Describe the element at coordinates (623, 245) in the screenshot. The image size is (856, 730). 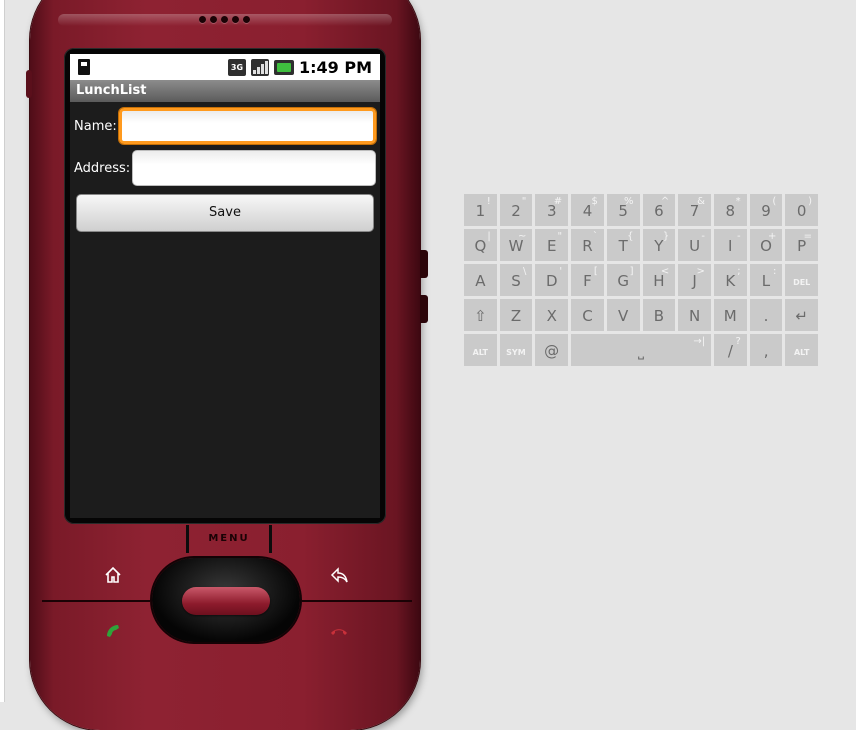
I see `key-t: T{` at that location.